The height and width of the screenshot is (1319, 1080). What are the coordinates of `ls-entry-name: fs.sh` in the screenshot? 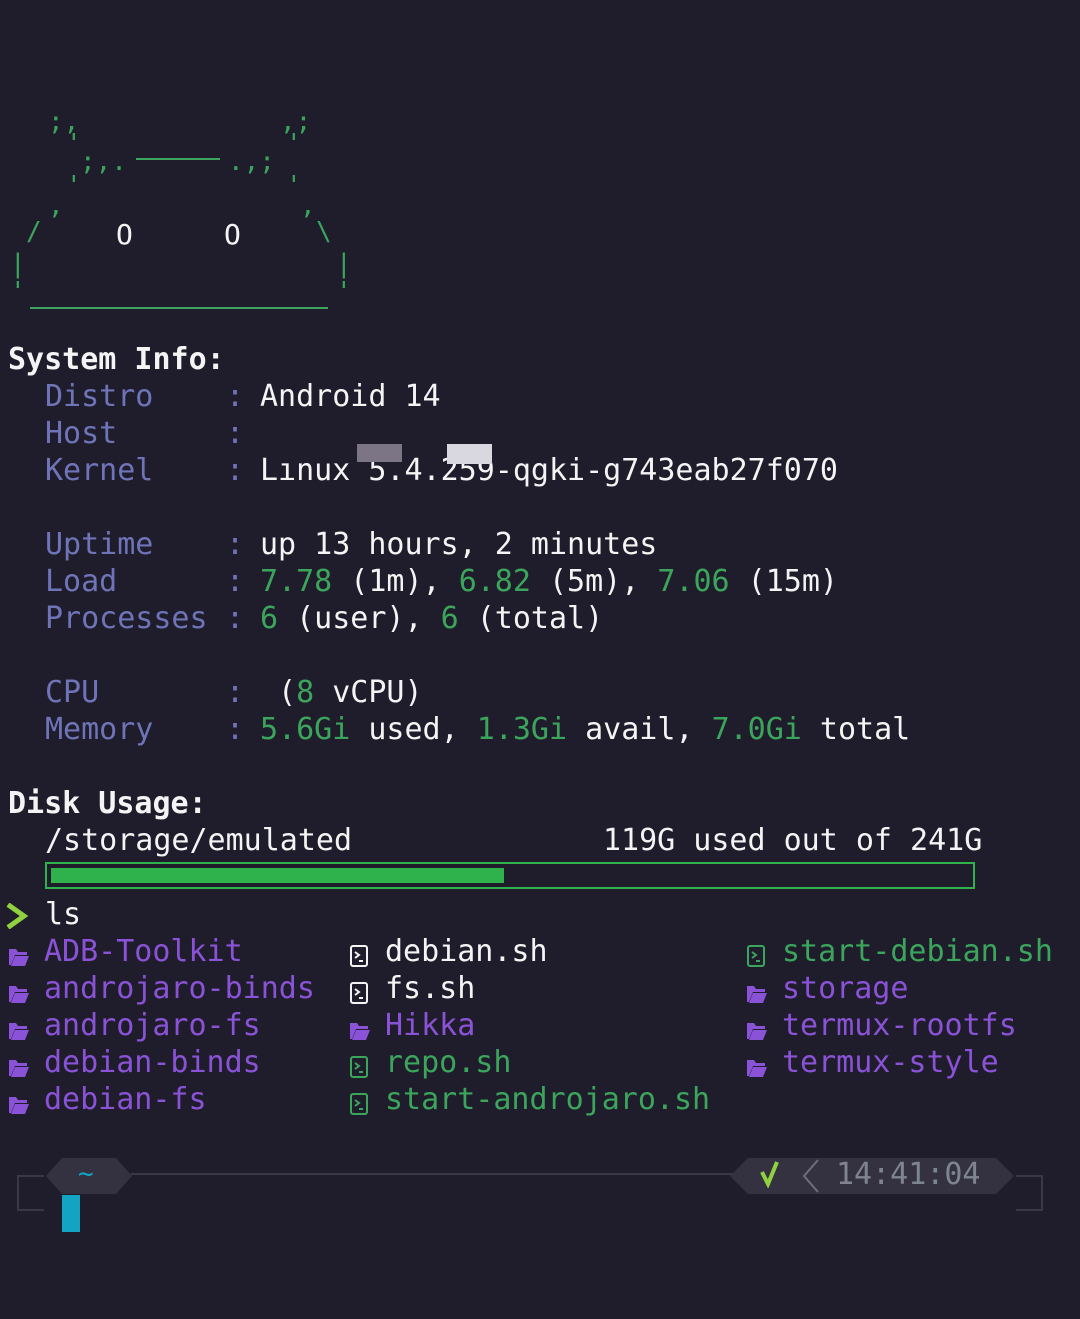 It's located at (430, 988).